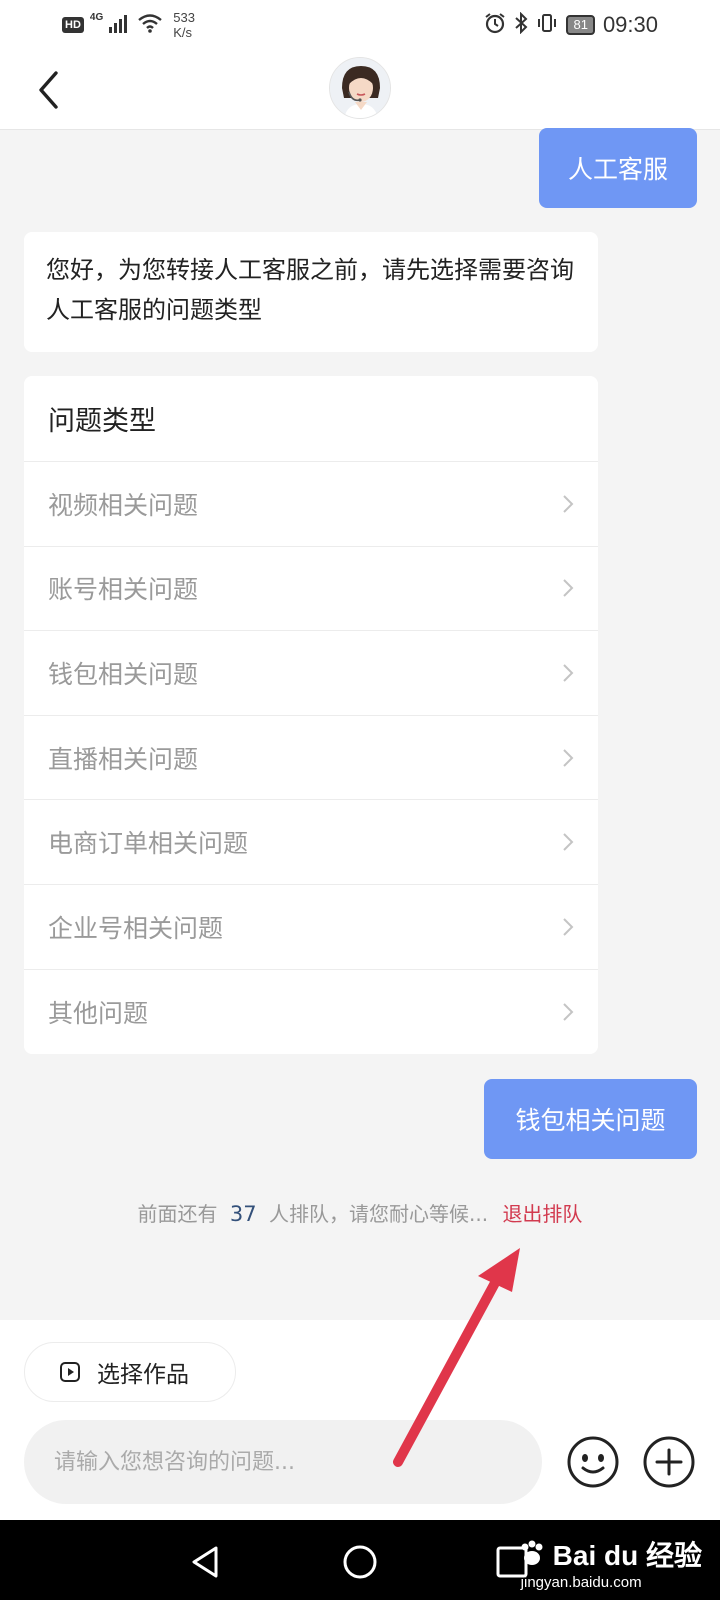  I want to click on question-item-label: 钱包相关问题, so click(123, 674).